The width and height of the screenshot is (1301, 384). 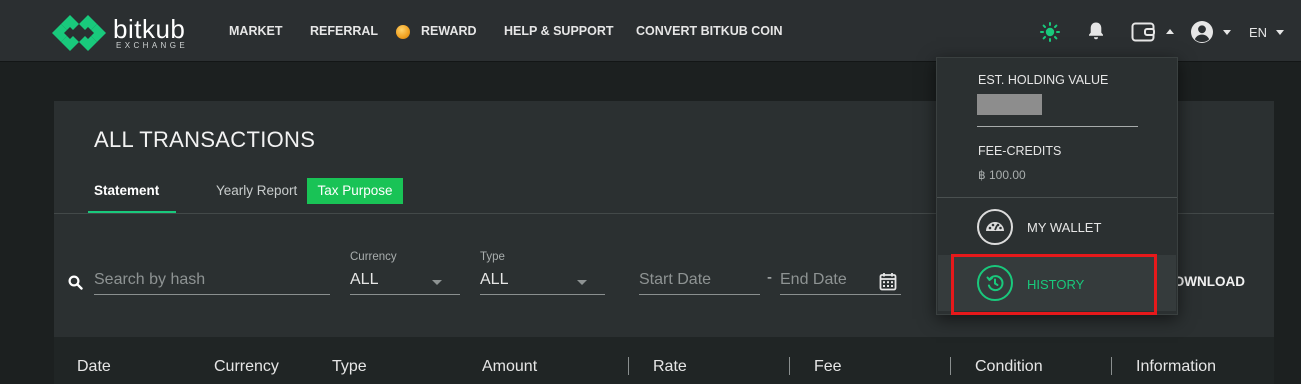 What do you see at coordinates (126, 190) in the screenshot?
I see `tab-statement: Statement` at bounding box center [126, 190].